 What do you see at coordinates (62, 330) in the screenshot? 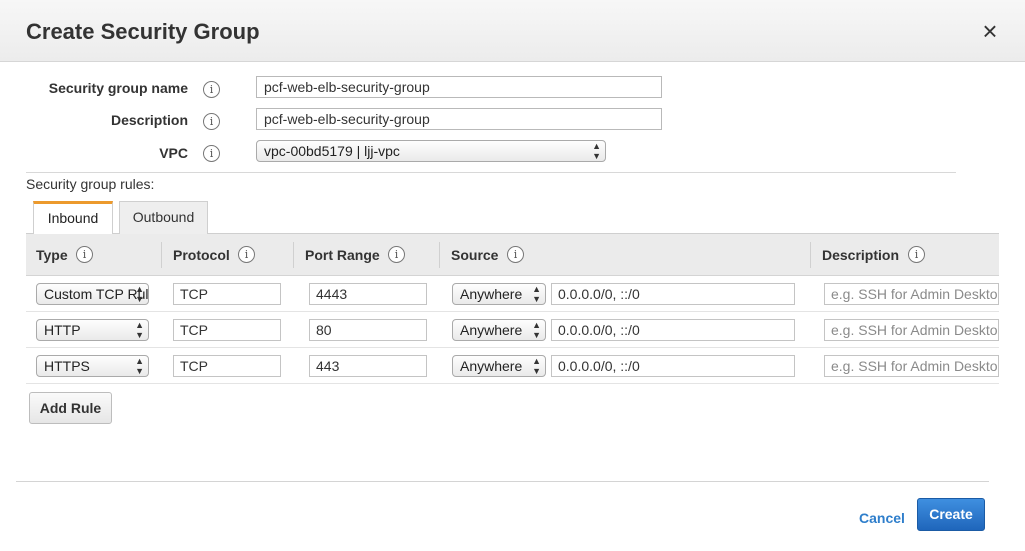
I see `rule-type-value: HTTP` at bounding box center [62, 330].